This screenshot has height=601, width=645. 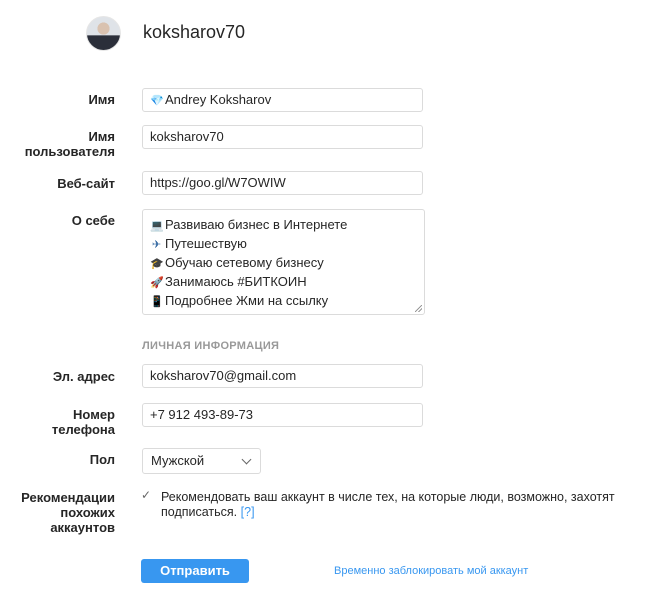 I want to click on airplane-icon: ✈, so click(x=156, y=245).